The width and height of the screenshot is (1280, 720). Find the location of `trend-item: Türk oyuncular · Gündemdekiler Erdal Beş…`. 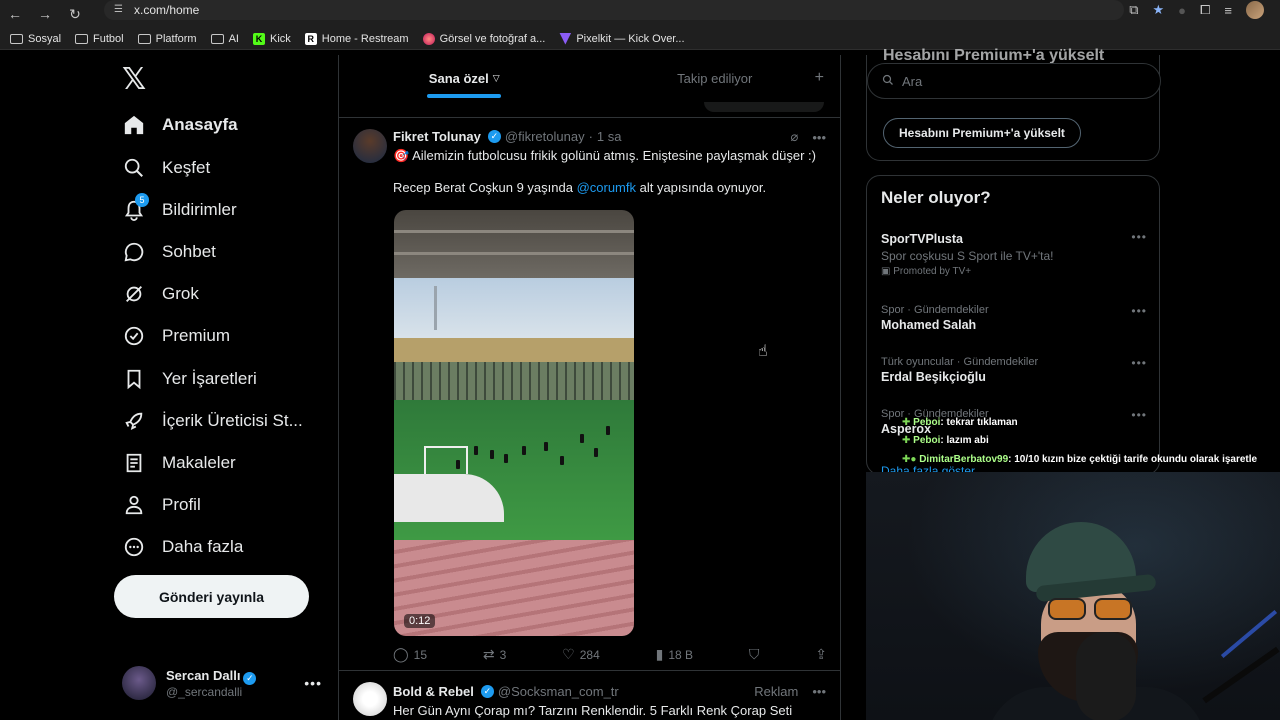

trend-item: Türk oyuncular · Gündemdekiler Erdal Beş… is located at coordinates (1014, 370).